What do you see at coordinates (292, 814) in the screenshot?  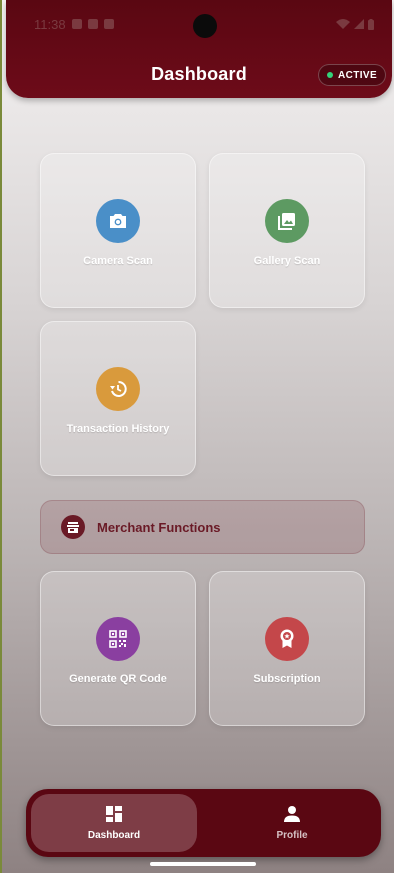 I see `person-icon` at bounding box center [292, 814].